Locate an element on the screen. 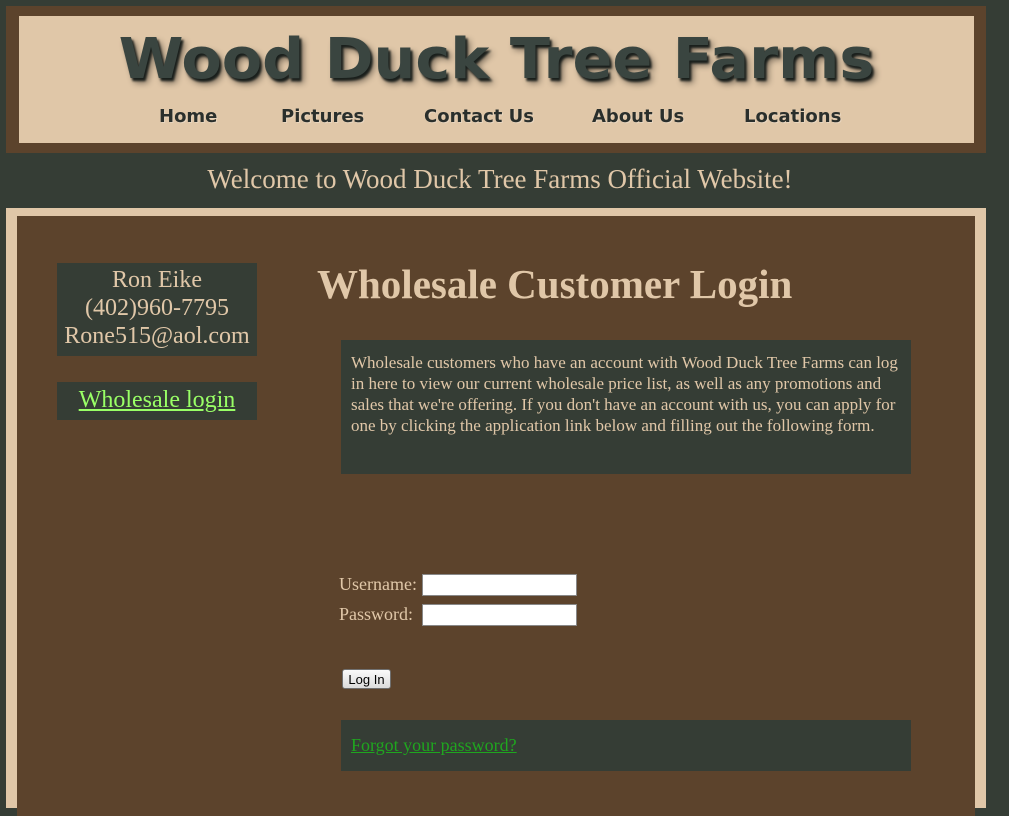 The height and width of the screenshot is (816, 1009). password-input is located at coordinates (499, 615).